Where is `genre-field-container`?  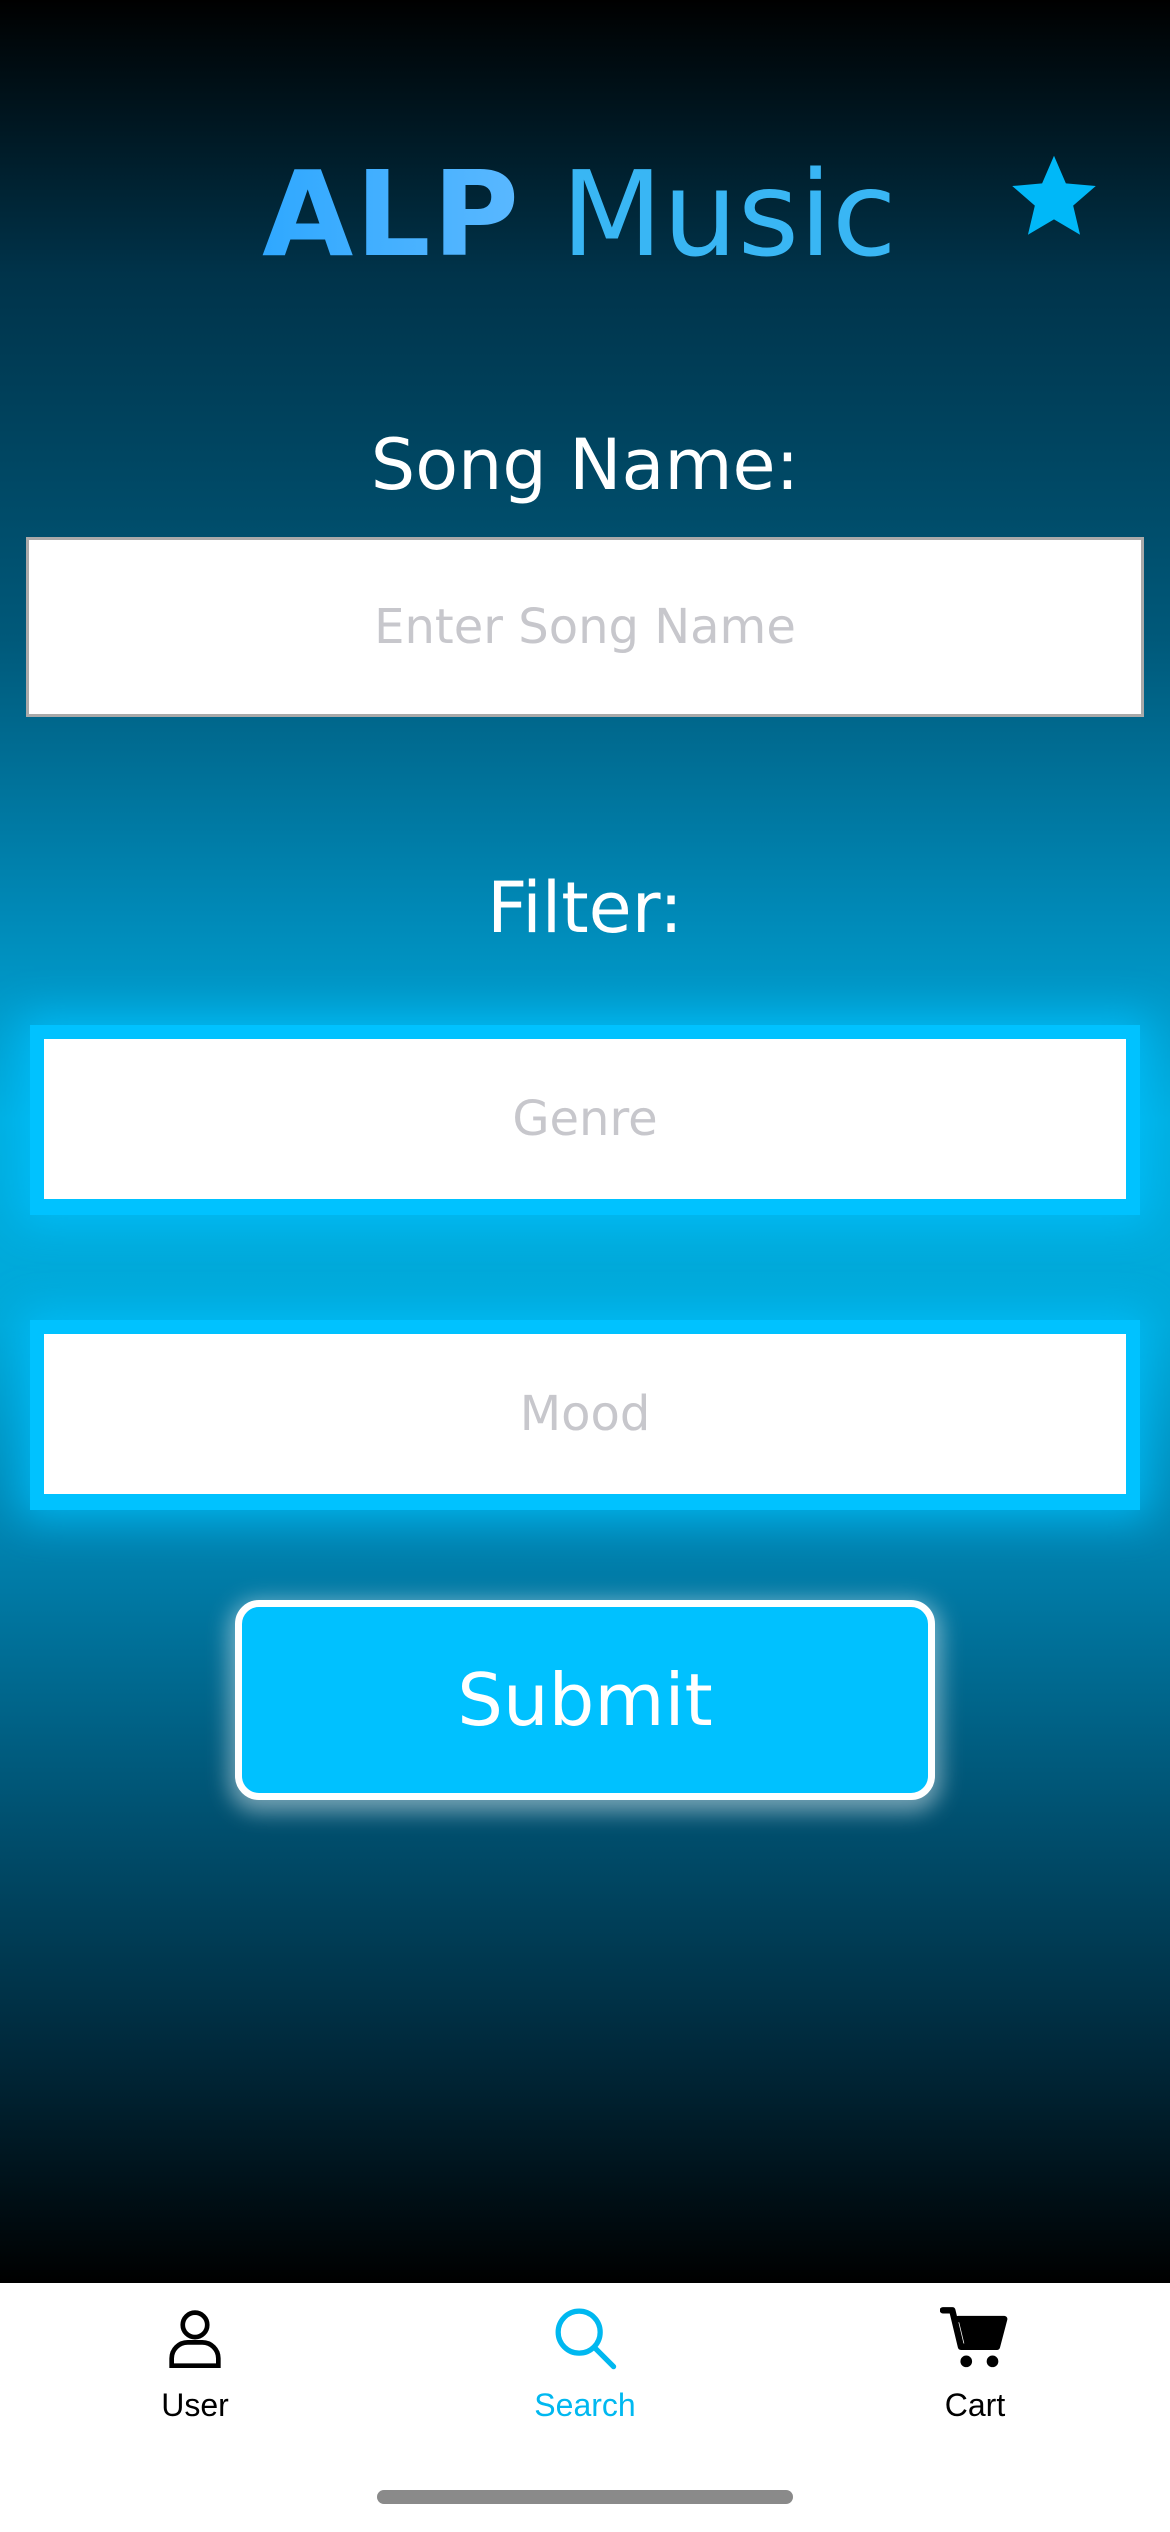 genre-field-container is located at coordinates (585, 1120).